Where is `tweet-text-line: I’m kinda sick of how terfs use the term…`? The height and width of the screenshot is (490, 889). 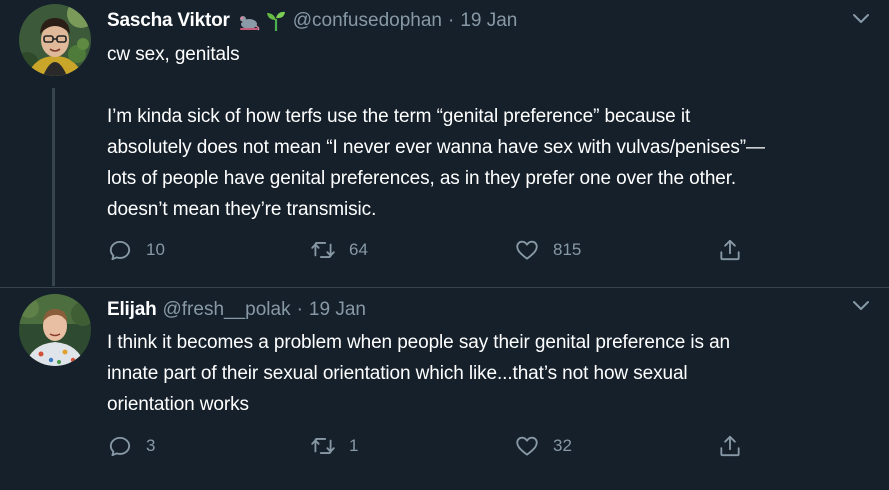 tweet-text-line: I’m kinda sick of how terfs use the term… is located at coordinates (399, 116).